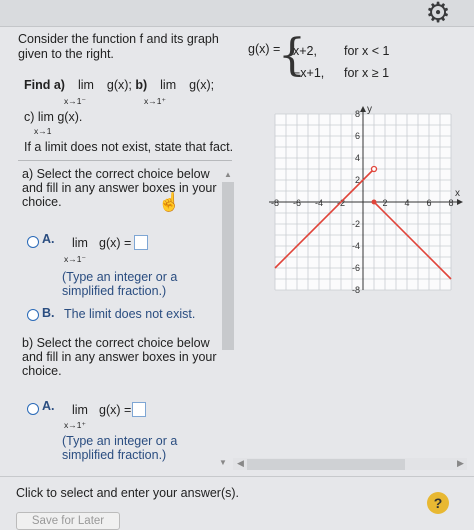 Image resolution: width=474 pixels, height=530 pixels. Describe the element at coordinates (169, 202) in the screenshot. I see `mouse-cursor-icon: ☝` at that location.